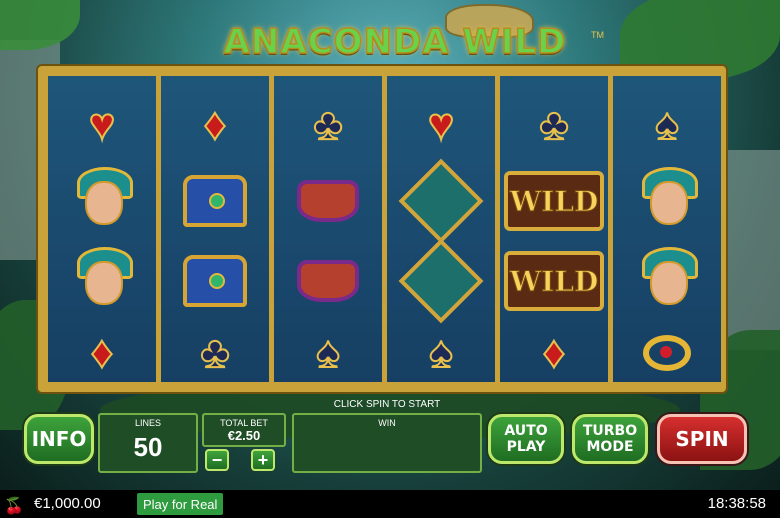 This screenshot has height=518, width=780. Describe the element at coordinates (395, 42) in the screenshot. I see `game-title: ANACONDA WILD` at that location.